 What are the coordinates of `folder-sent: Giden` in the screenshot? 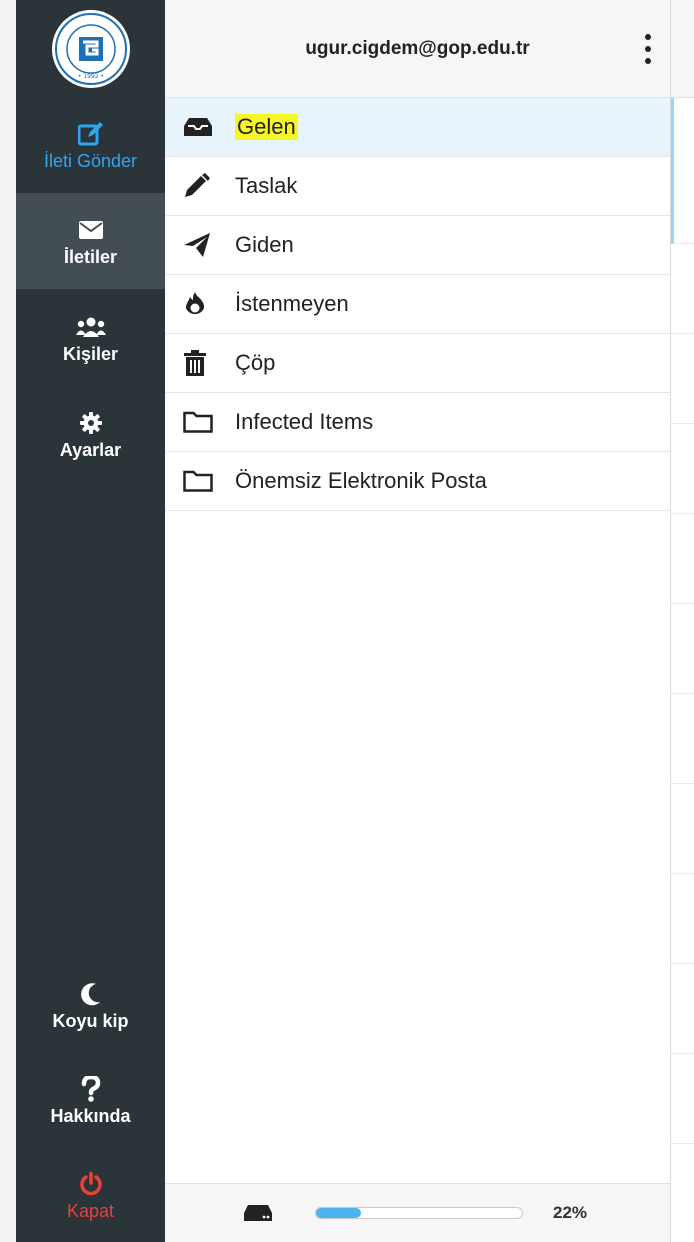 It's located at (417, 245).